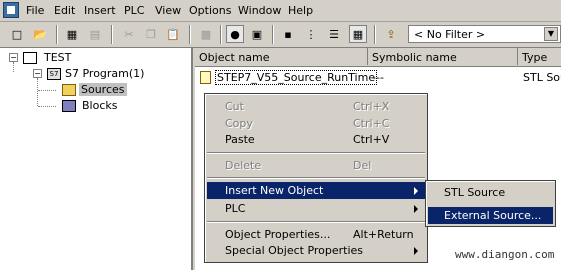  I want to click on menu-item-shortcut: Ctrl+C, so click(371, 123).